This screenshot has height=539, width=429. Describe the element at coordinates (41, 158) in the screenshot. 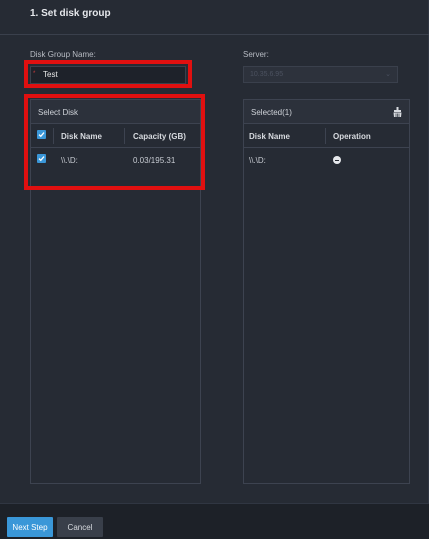

I see `row-checkbox` at that location.